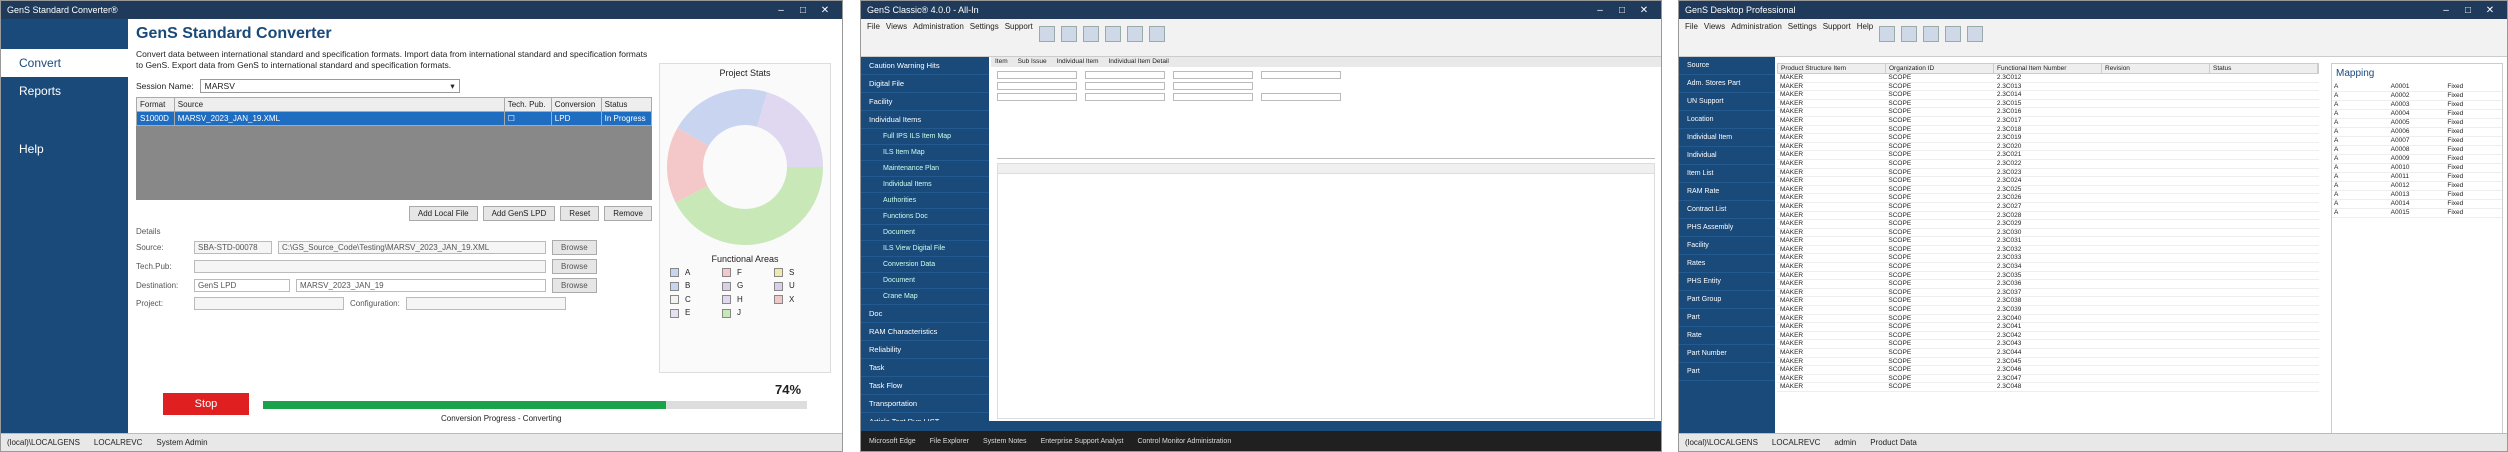  I want to click on table-row: MAKER SCOPE 2.3C041, so click(2048, 327).